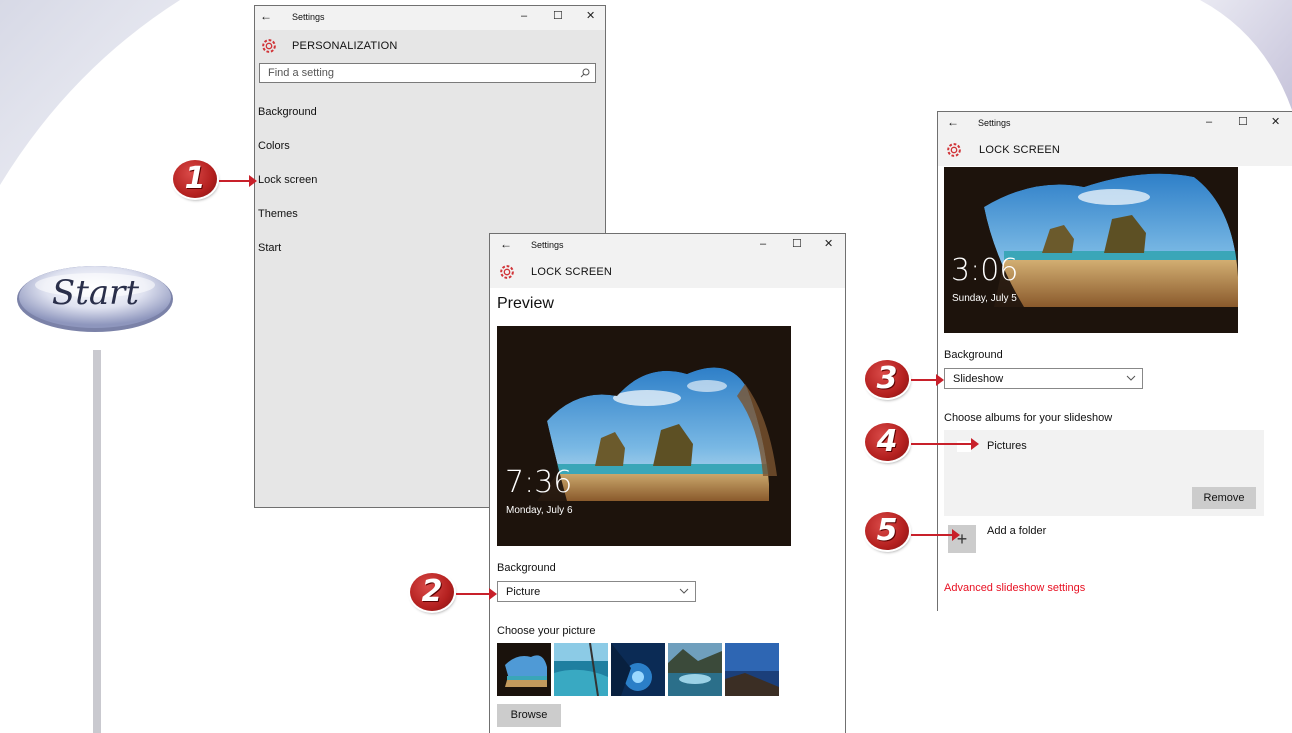 The height and width of the screenshot is (733, 1292). Describe the element at coordinates (596, 591) in the screenshot. I see `background-dropdown: Picture` at that location.